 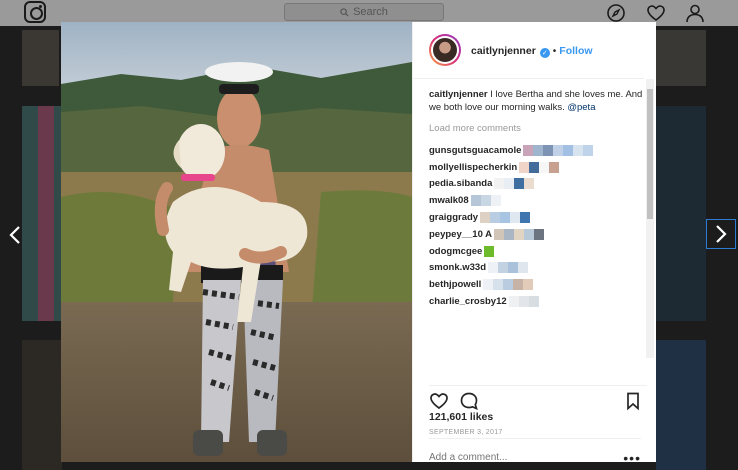 I want to click on chevron-right-icon, so click(x=721, y=234).